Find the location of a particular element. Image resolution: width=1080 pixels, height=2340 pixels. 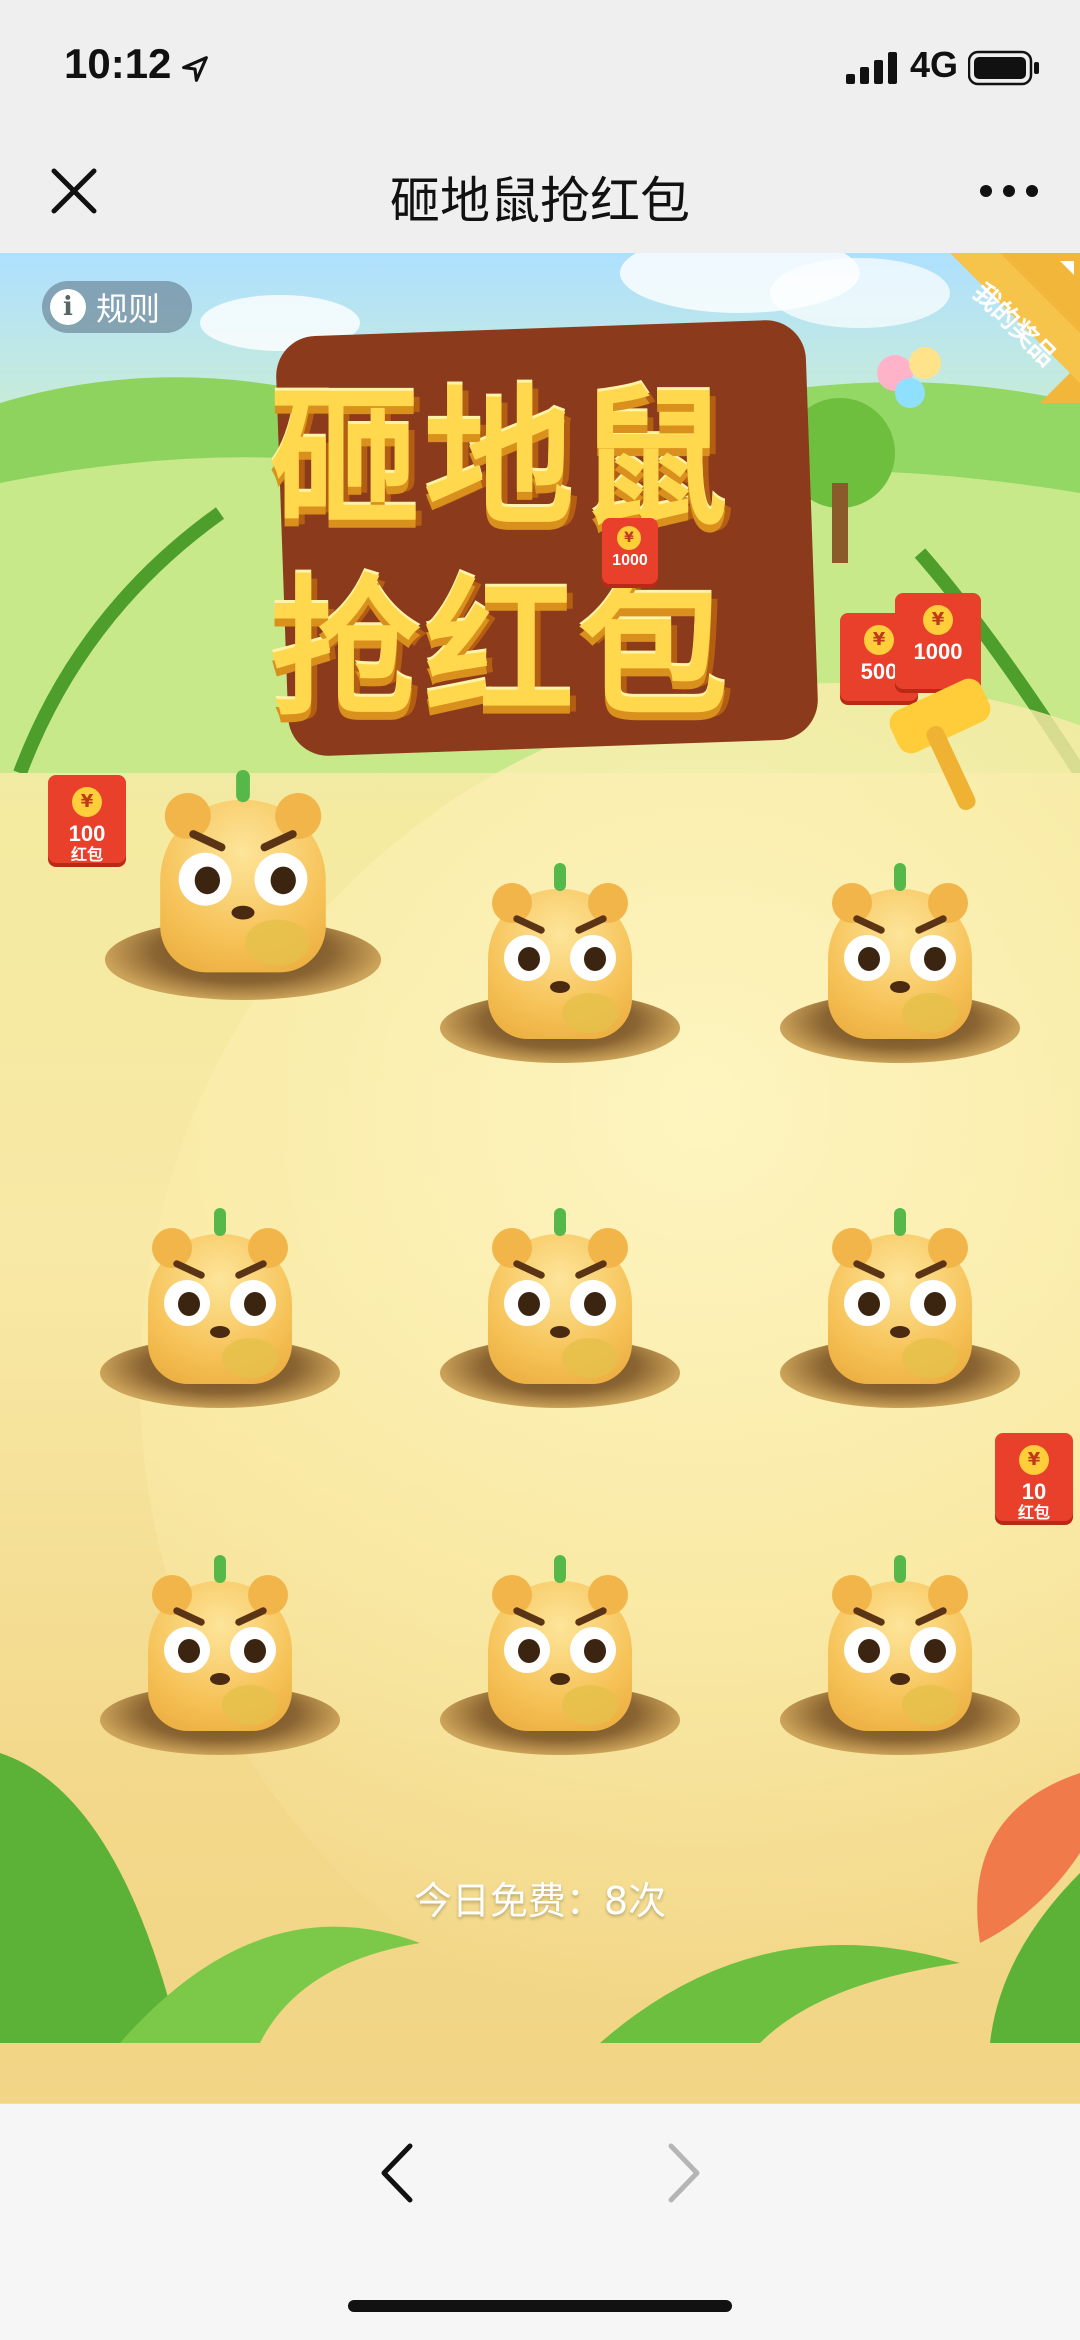

forward-arrow-icon is located at coordinates (683, 2173).